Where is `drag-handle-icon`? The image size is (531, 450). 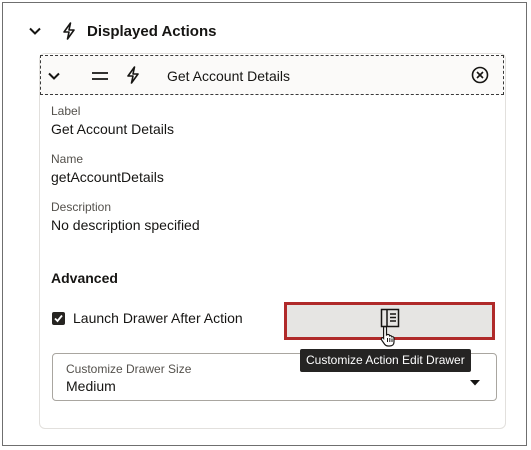
drag-handle-icon is located at coordinates (100, 78).